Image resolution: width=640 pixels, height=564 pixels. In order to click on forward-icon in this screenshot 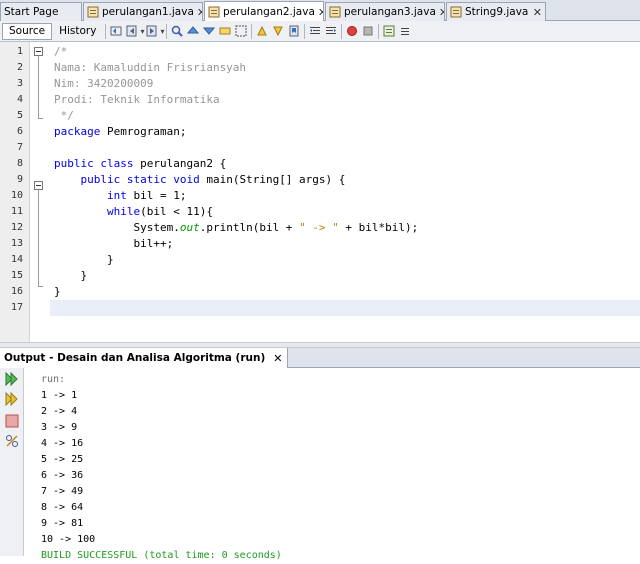, I will do `click(152, 31)`.